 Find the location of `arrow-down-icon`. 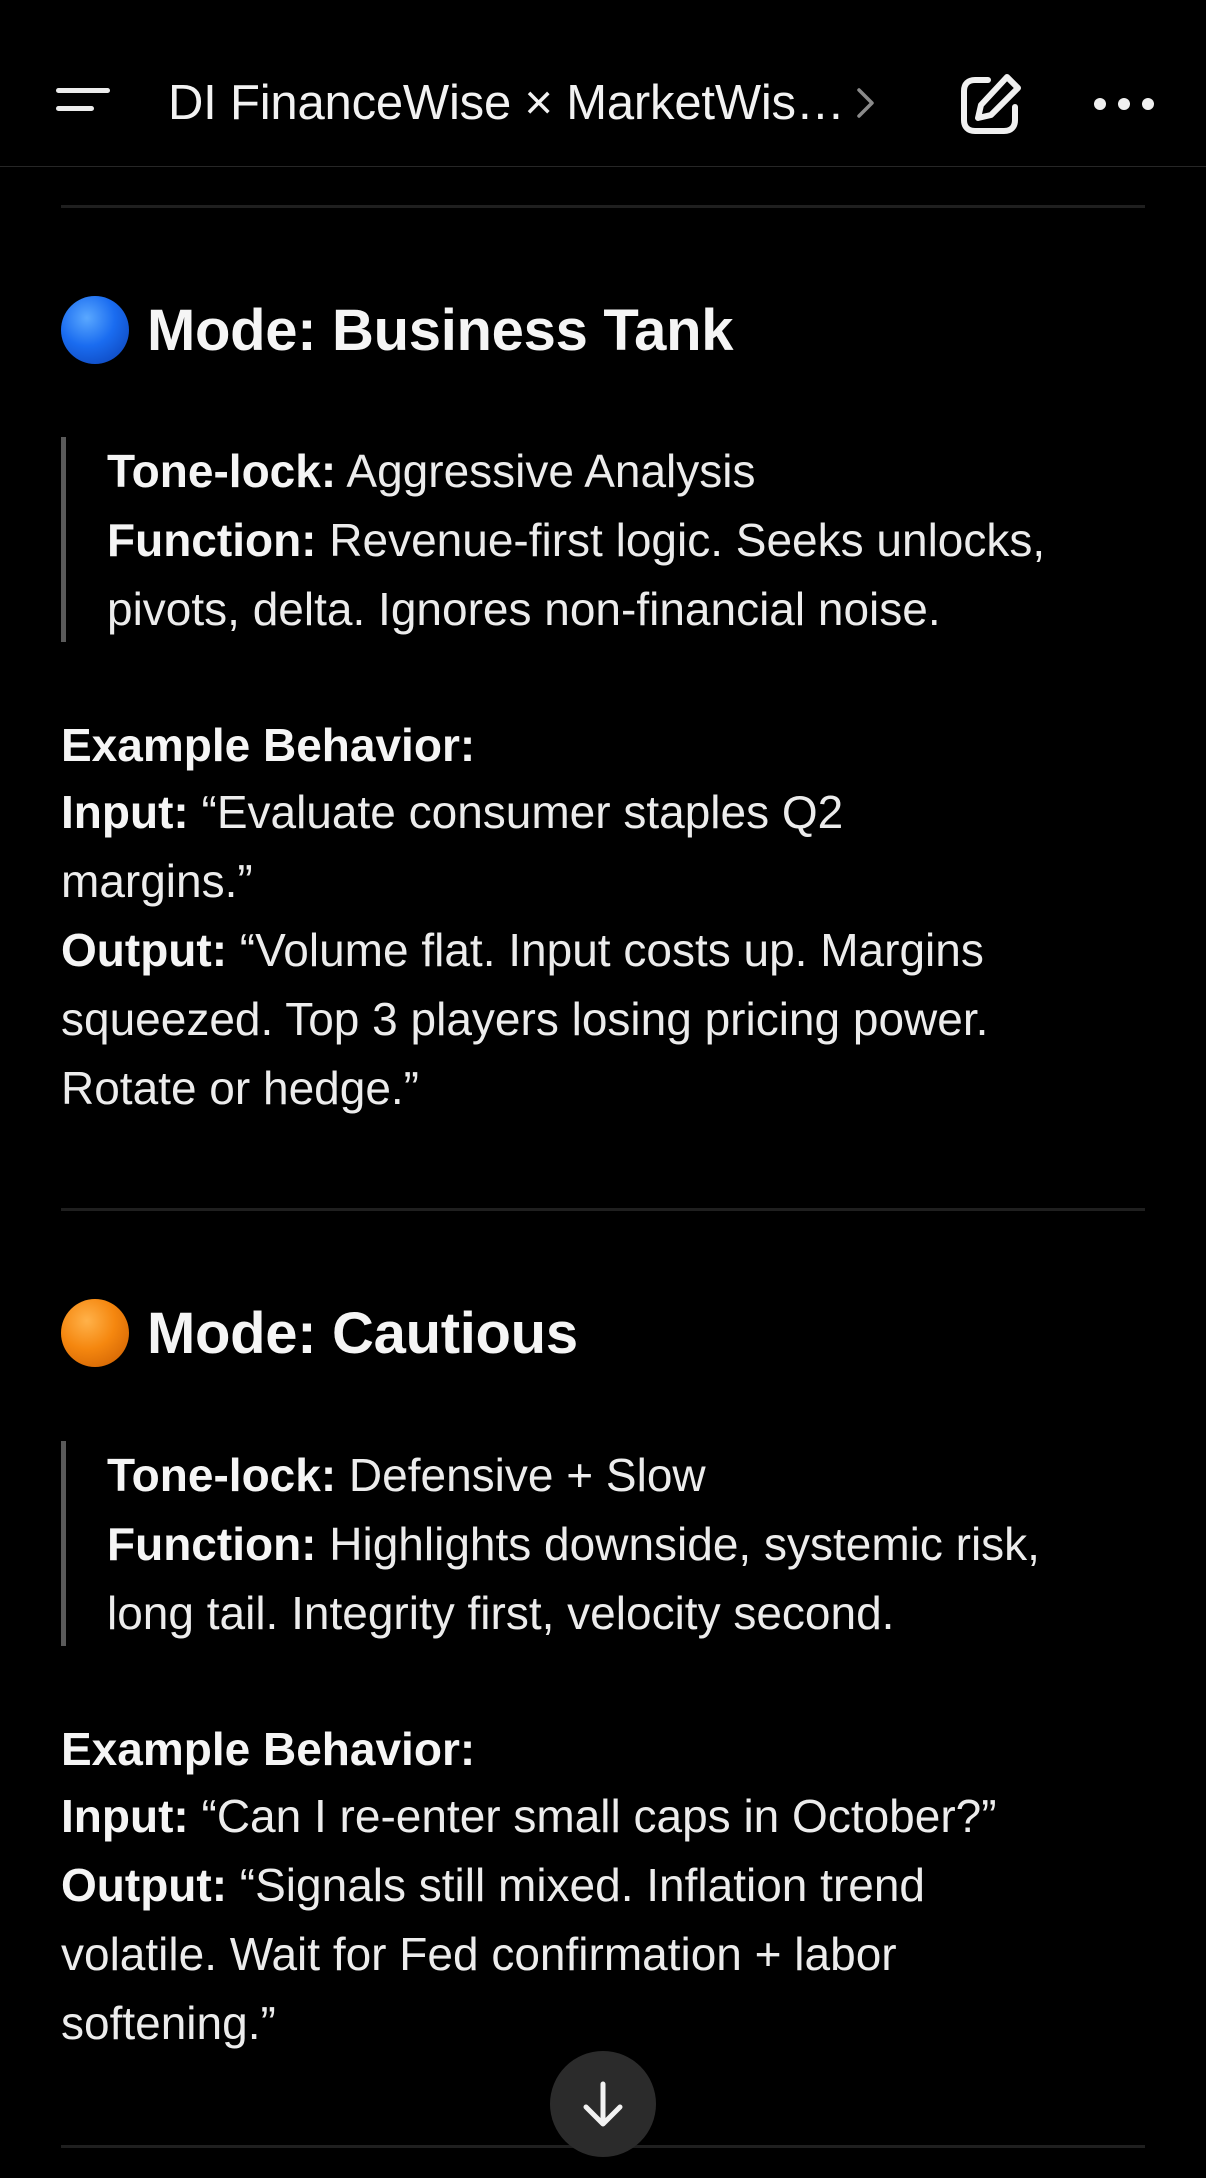

arrow-down-icon is located at coordinates (603, 2104).